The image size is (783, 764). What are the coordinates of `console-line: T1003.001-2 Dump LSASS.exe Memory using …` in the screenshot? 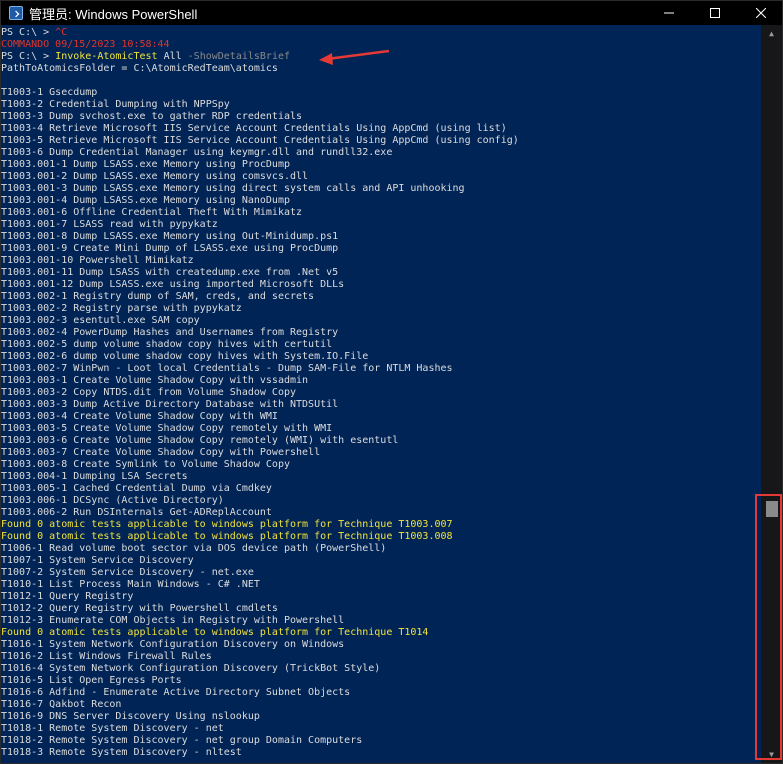 It's located at (155, 176).